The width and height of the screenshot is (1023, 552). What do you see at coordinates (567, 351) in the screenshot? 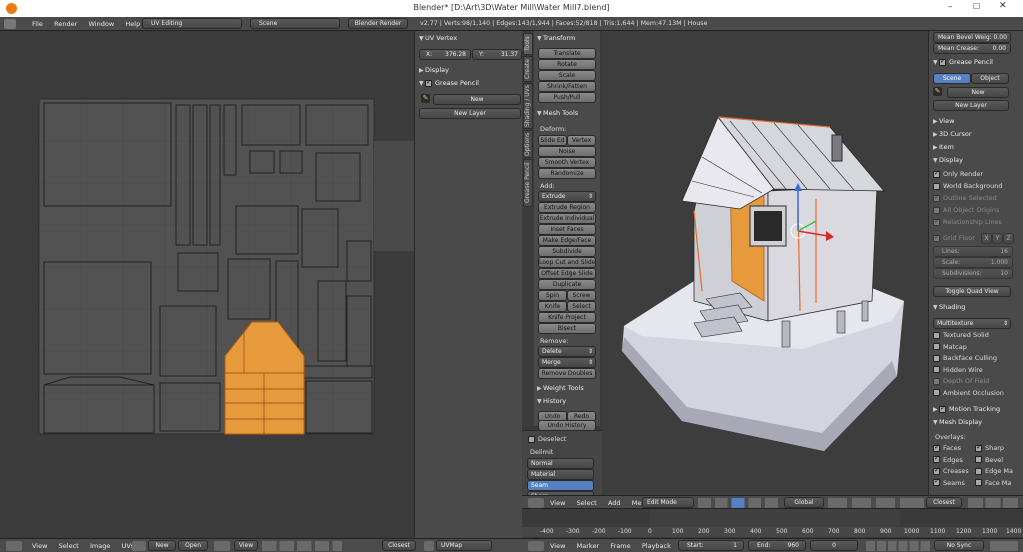
I see `delete-dropdown: Delete ⇕` at bounding box center [567, 351].